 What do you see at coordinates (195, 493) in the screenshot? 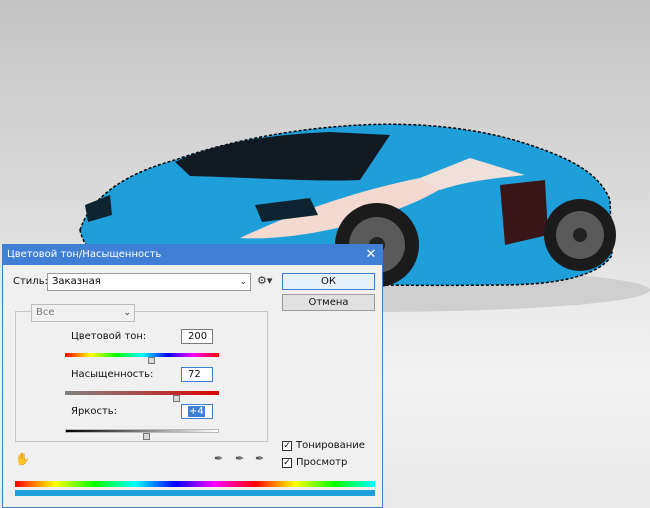
I see `output-color-bar` at bounding box center [195, 493].